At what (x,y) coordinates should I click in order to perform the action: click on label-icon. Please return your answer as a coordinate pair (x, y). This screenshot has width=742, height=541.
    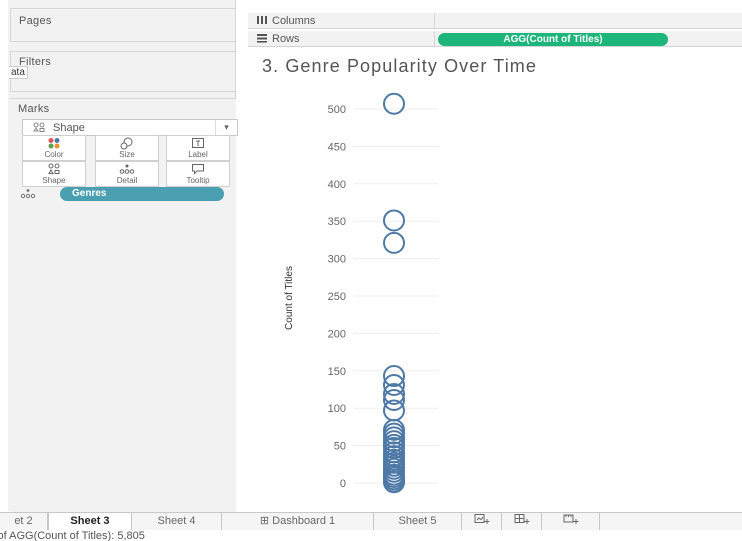
    Looking at the image, I should click on (198, 143).